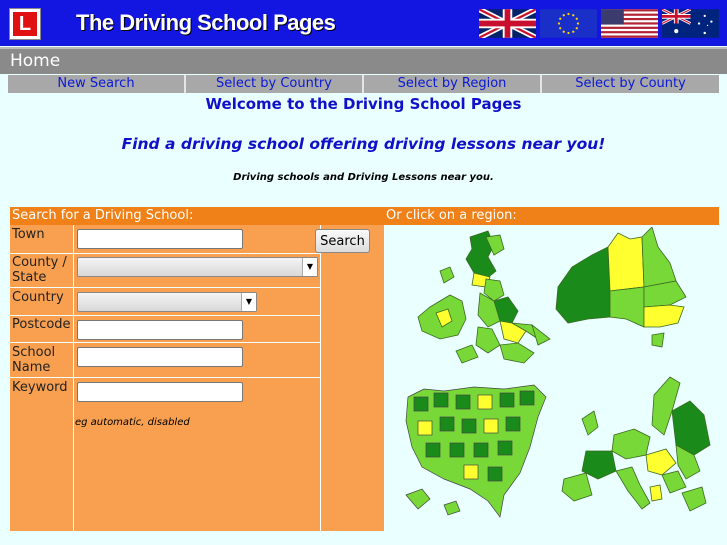 This screenshot has width=727, height=545. What do you see at coordinates (634, 450) in the screenshot?
I see `europe-map` at bounding box center [634, 450].